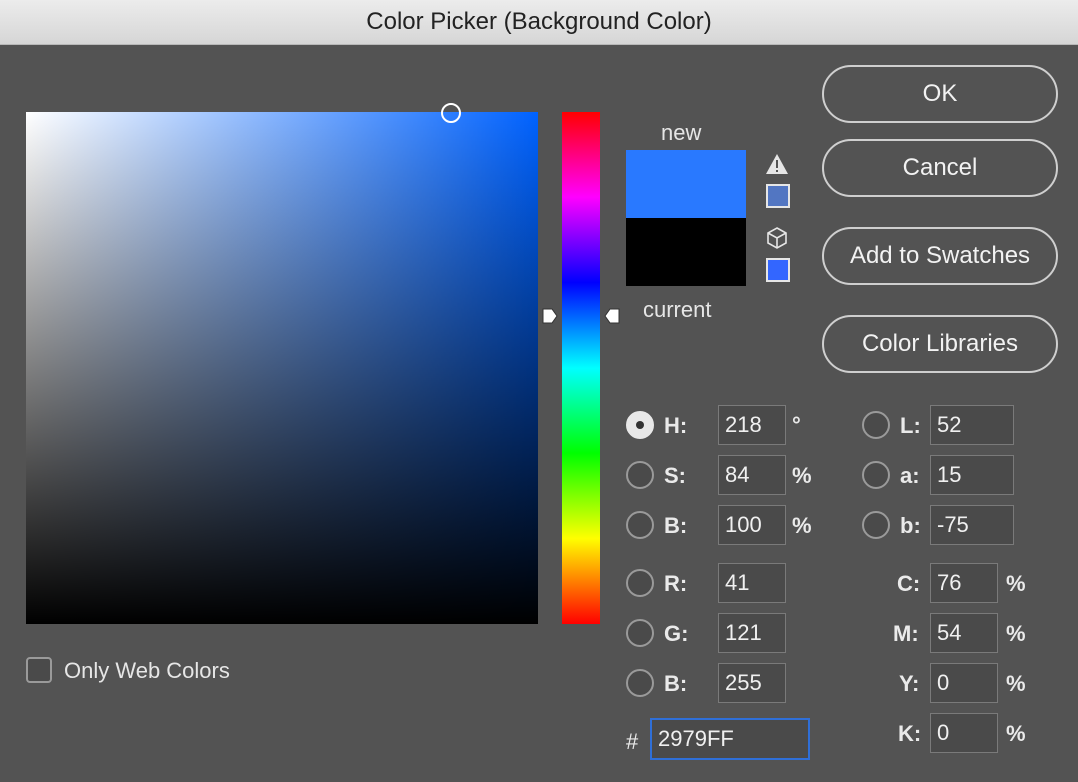  What do you see at coordinates (910, 475) in the screenshot?
I see `lab-a-label: a:` at bounding box center [910, 475].